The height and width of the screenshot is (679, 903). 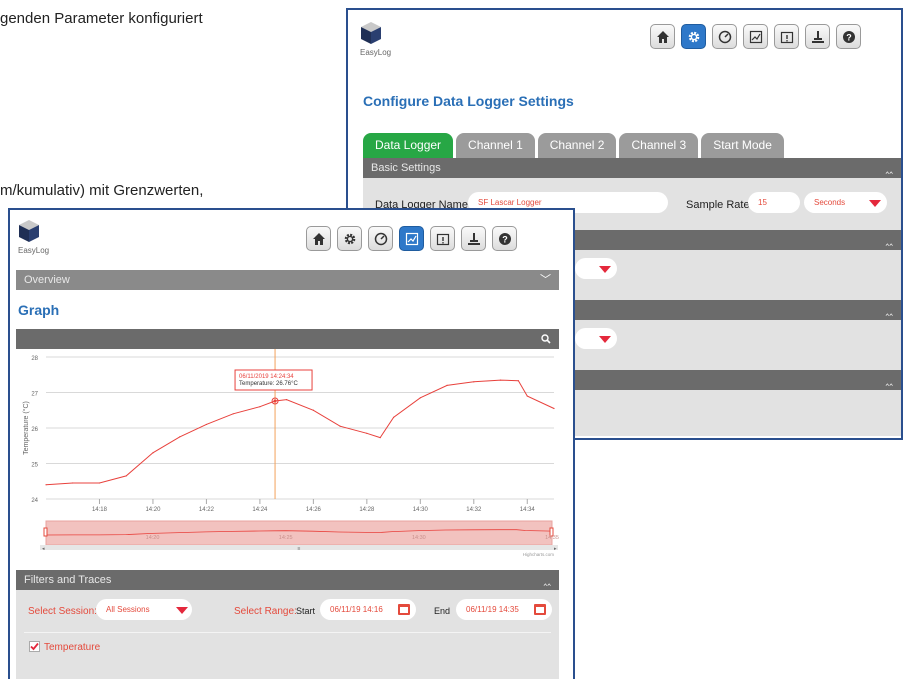 I want to click on navigator-tick-label: 14:20, so click(x=153, y=538).